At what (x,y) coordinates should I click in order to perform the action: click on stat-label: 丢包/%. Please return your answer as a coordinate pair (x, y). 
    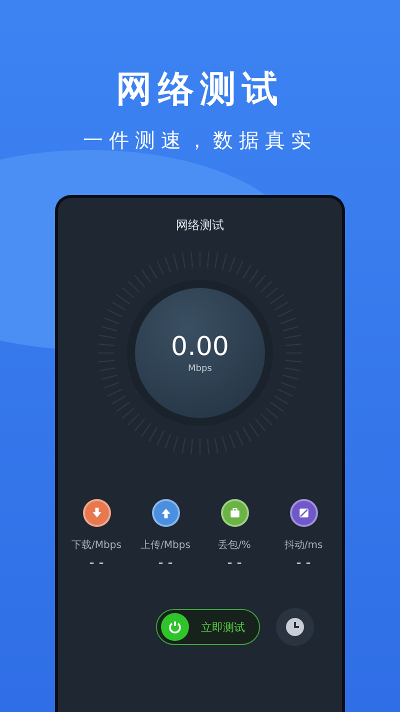
    Looking at the image, I should click on (234, 546).